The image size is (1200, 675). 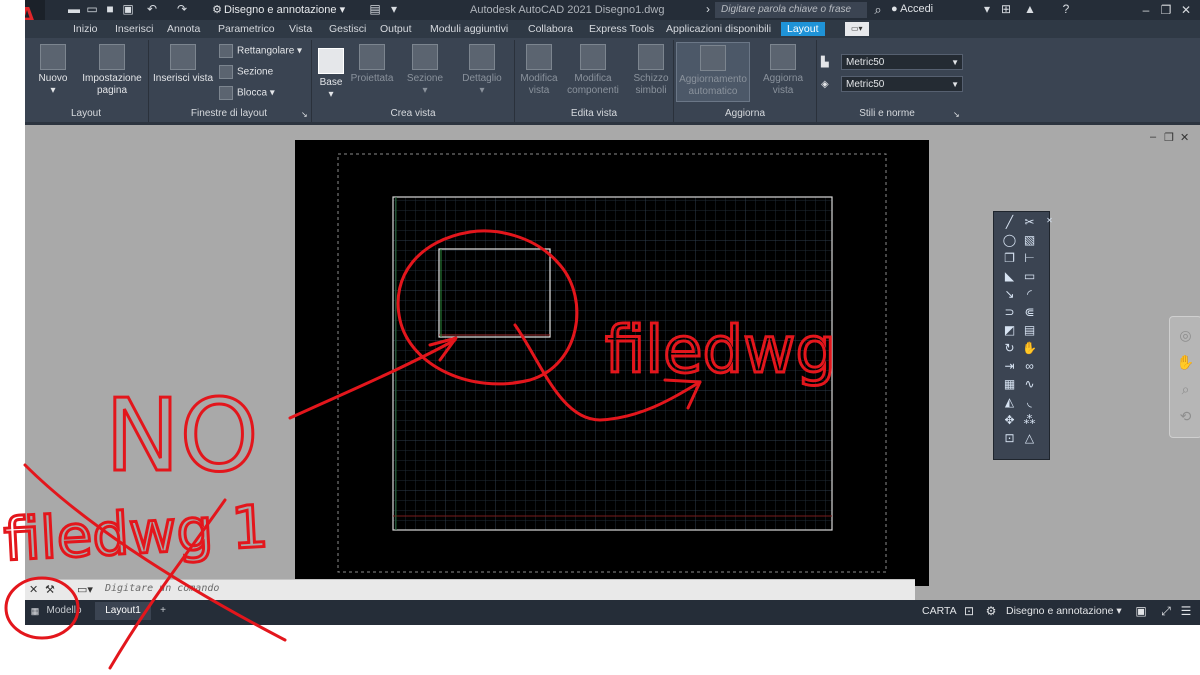 I want to click on markup-no-text: NO, so click(x=182, y=435).